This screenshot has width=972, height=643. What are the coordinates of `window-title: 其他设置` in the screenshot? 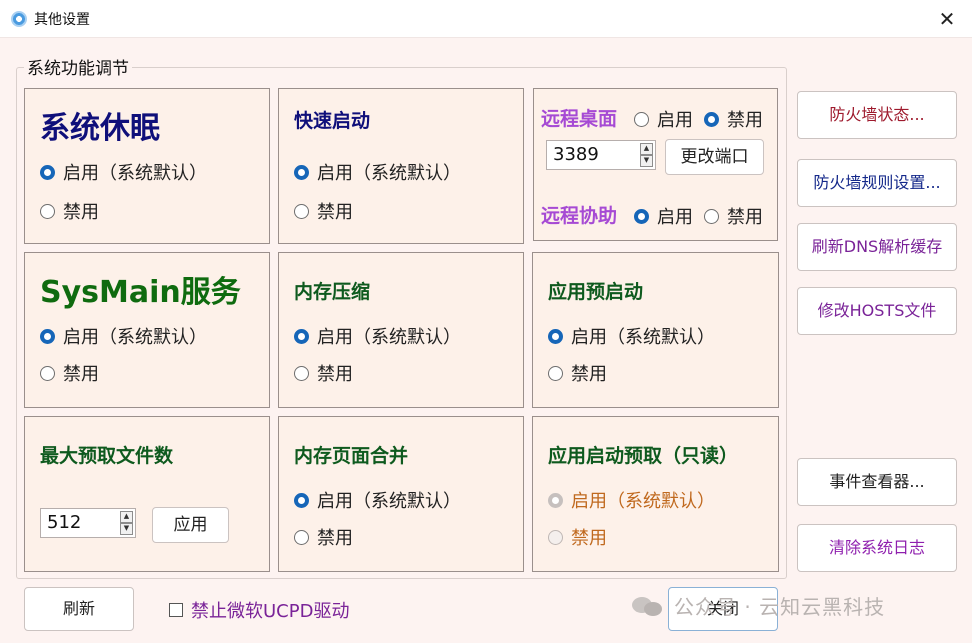 It's located at (62, 20).